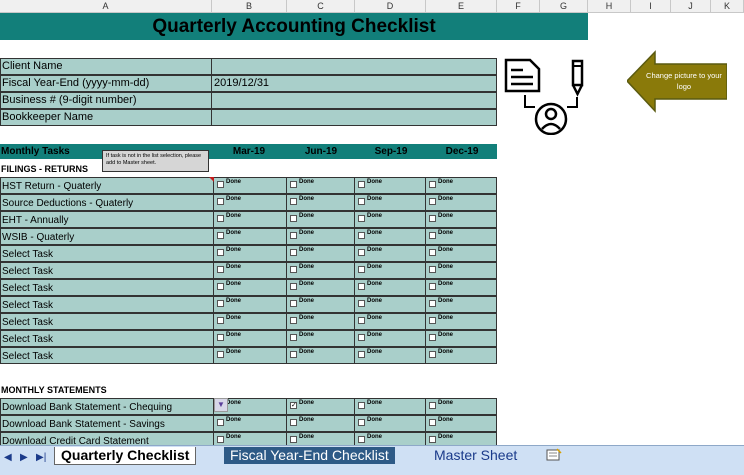  What do you see at coordinates (106, 6) in the screenshot?
I see `column-header-a: A` at bounding box center [106, 6].